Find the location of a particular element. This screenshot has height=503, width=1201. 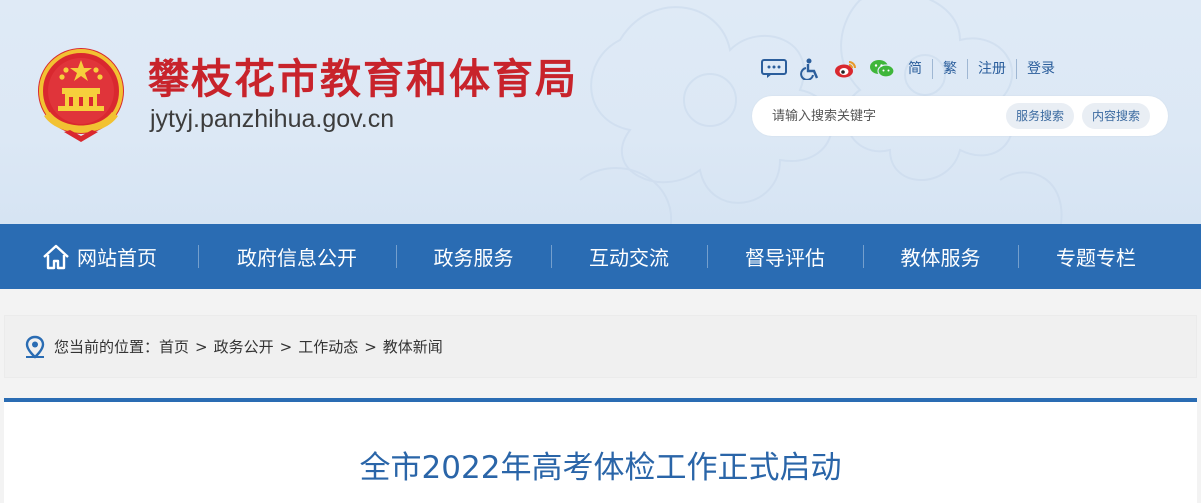

article-title: 全市2022年高考体检工作正式启动 is located at coordinates (600, 468).